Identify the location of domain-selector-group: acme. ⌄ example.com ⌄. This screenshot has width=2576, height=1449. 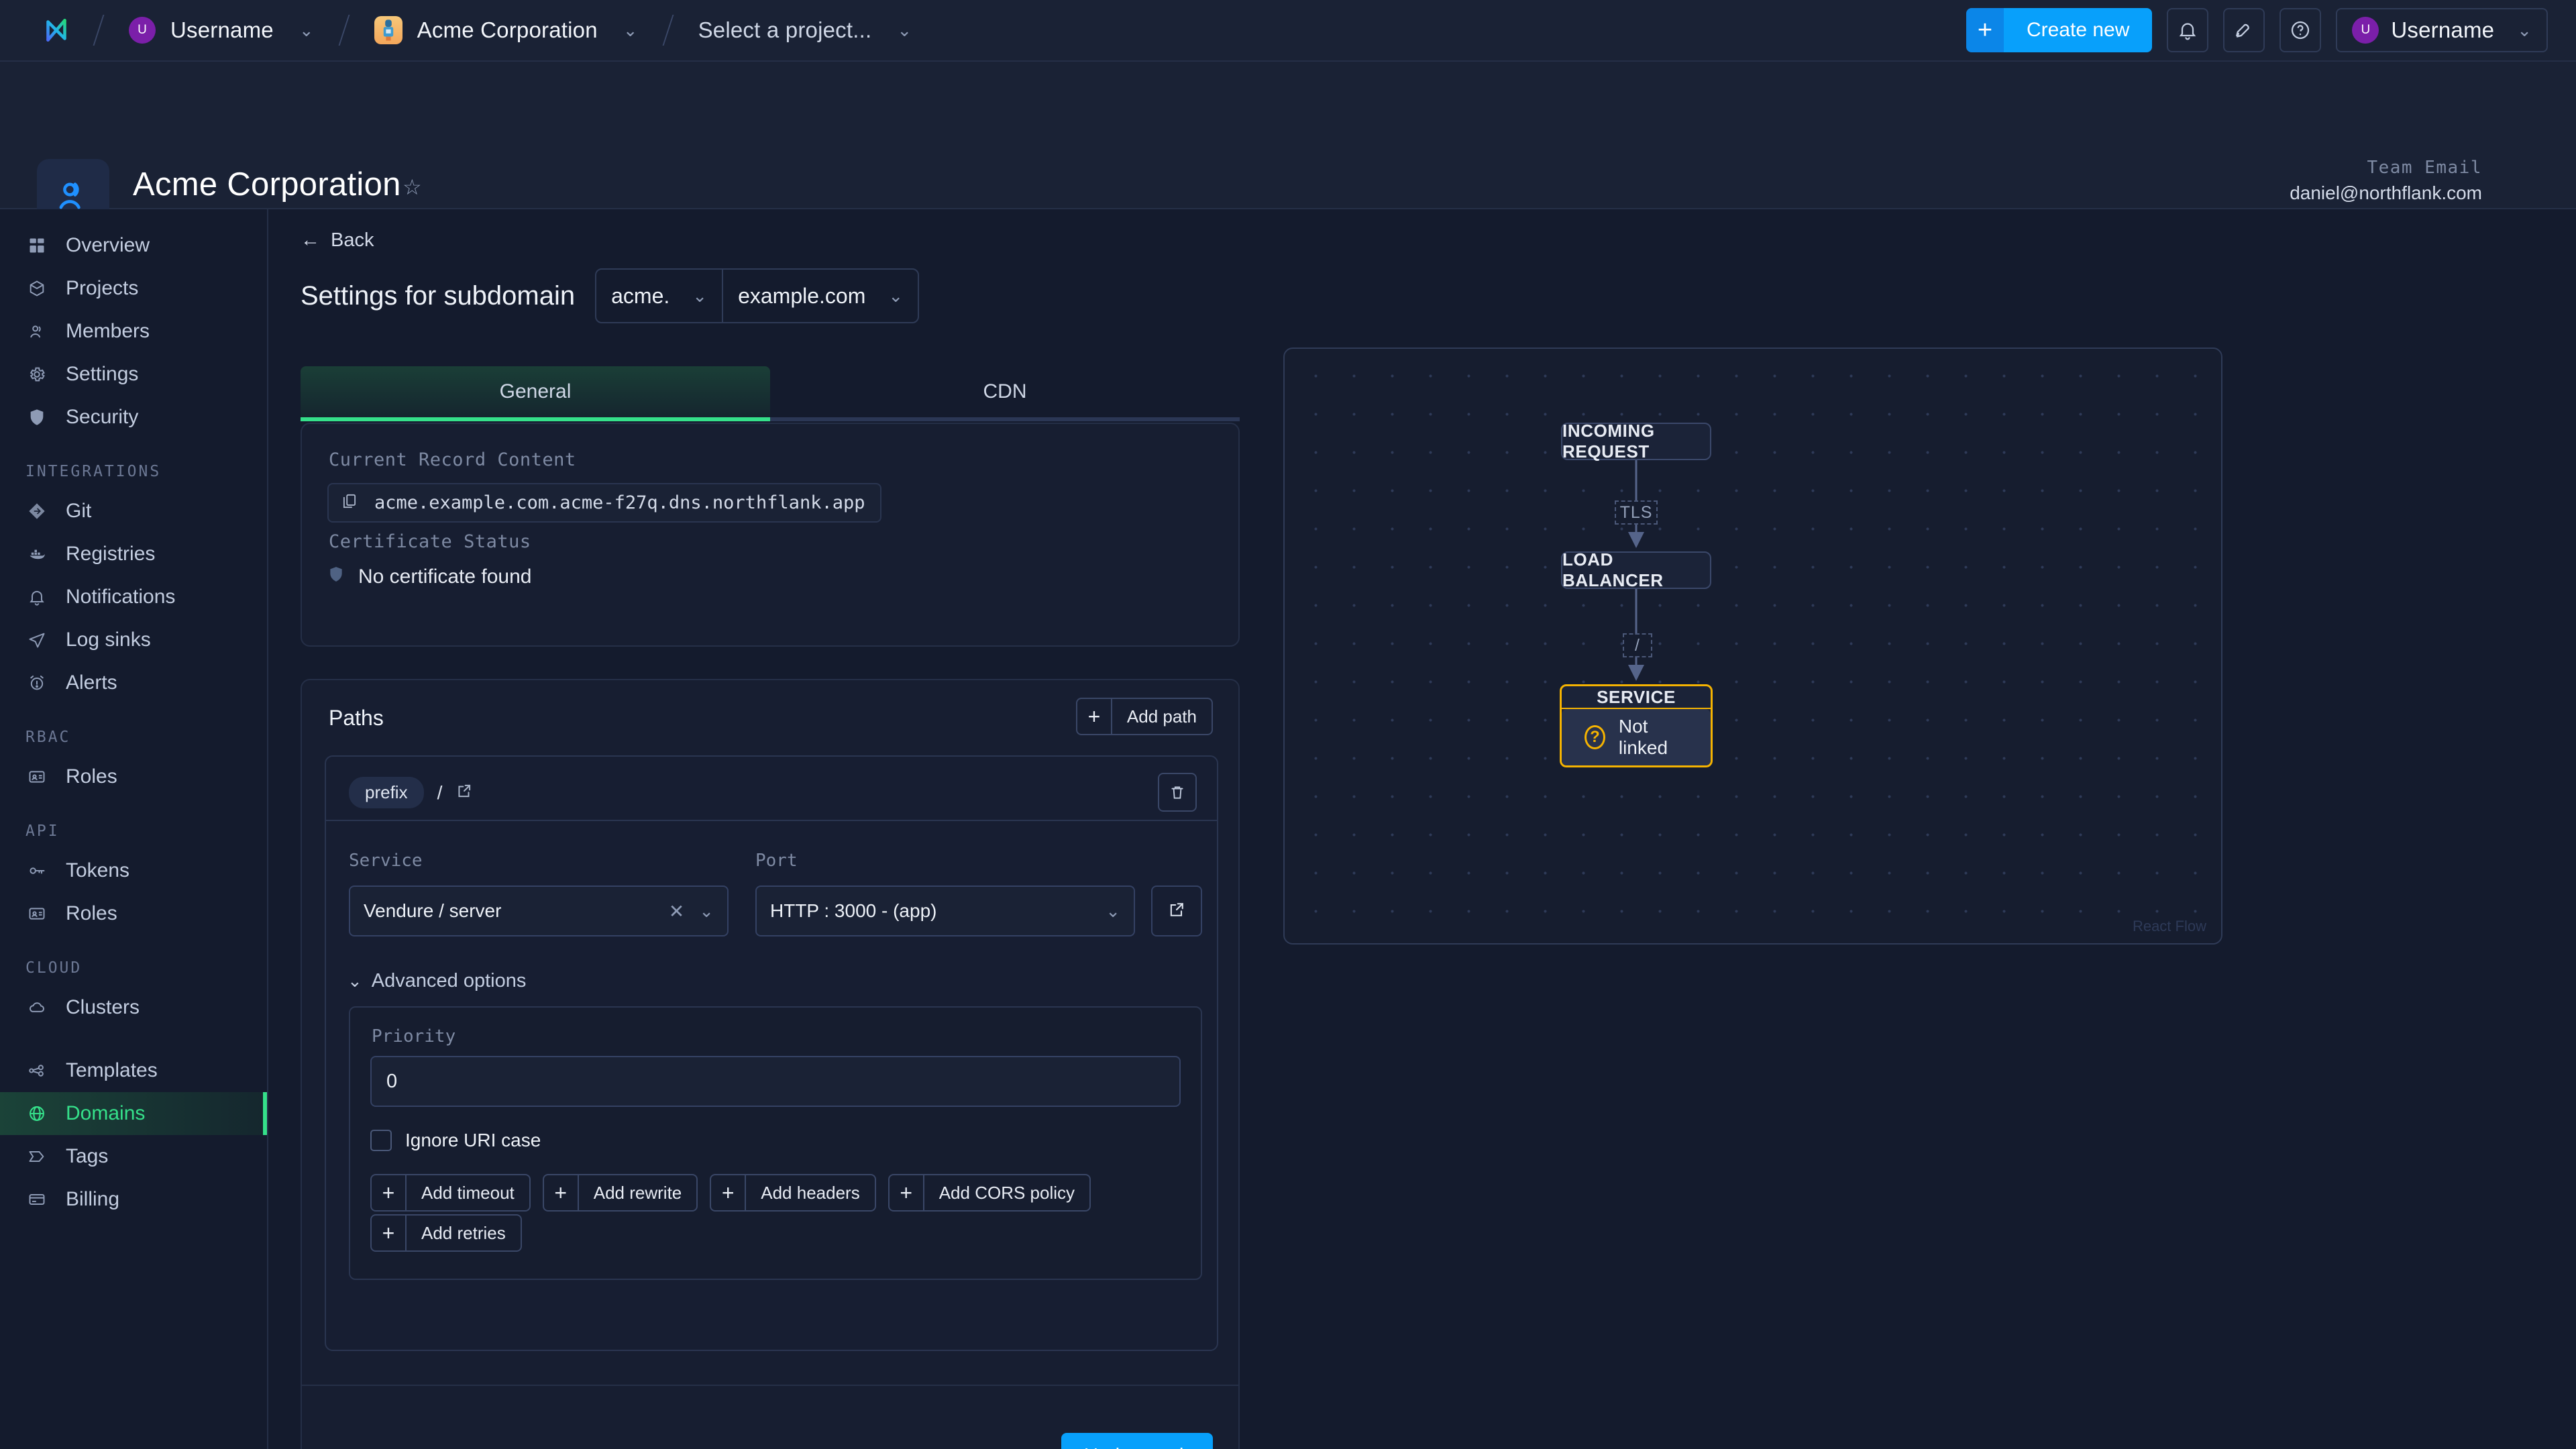
(757, 295).